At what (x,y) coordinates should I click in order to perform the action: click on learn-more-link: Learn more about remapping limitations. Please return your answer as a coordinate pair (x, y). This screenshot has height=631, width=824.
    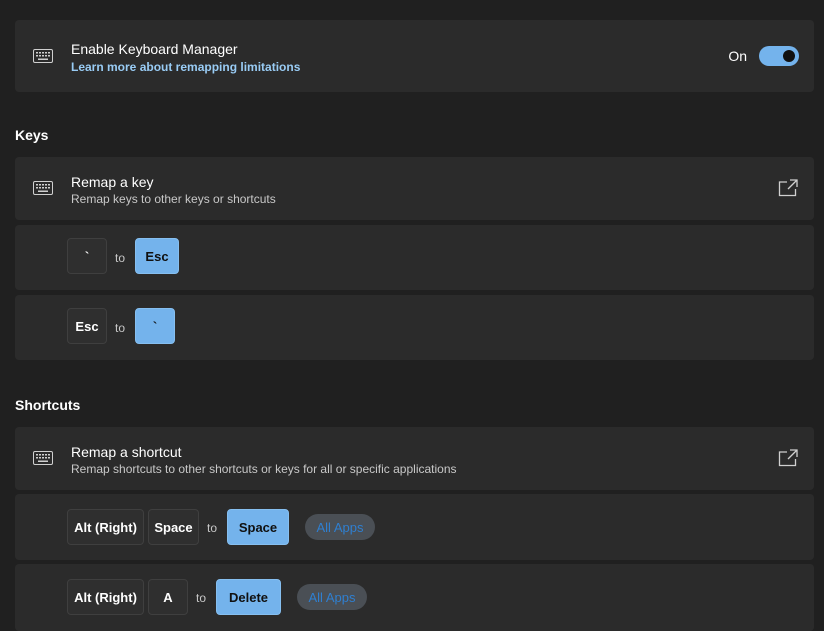
    Looking at the image, I should click on (185, 67).